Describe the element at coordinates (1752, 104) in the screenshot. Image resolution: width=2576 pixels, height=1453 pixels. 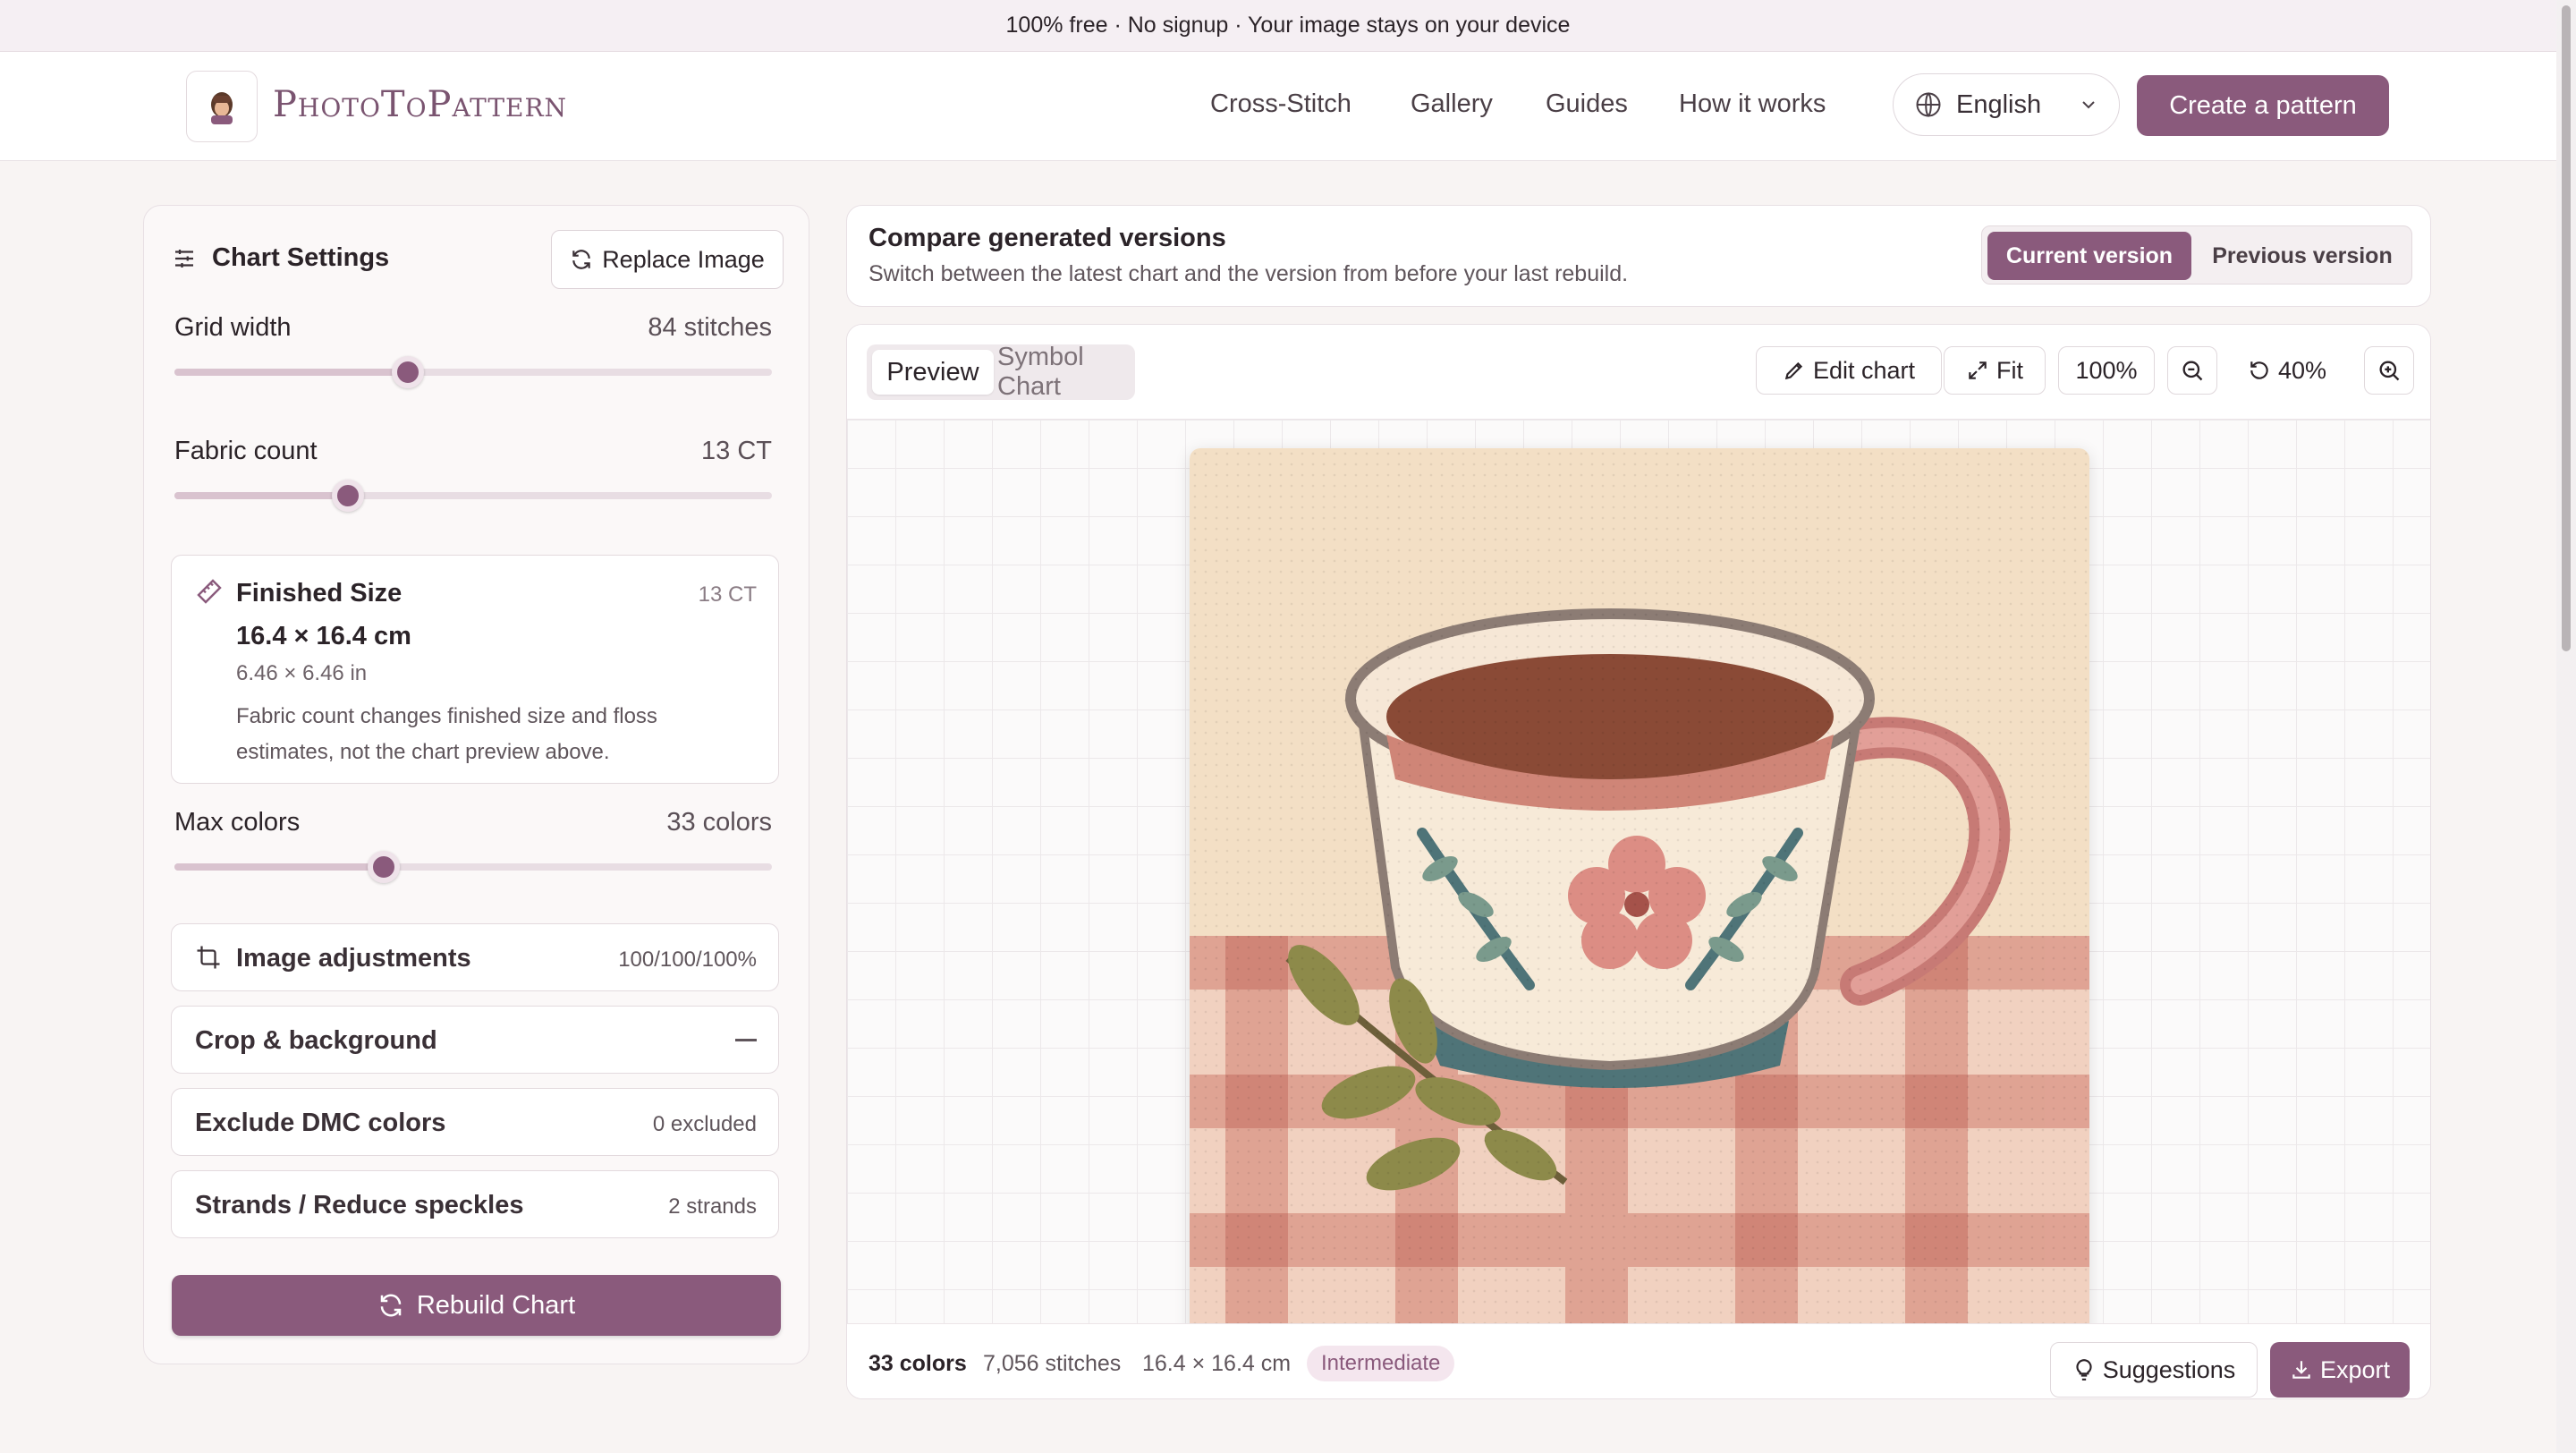
I see `nav-how-it-works: How it works` at that location.